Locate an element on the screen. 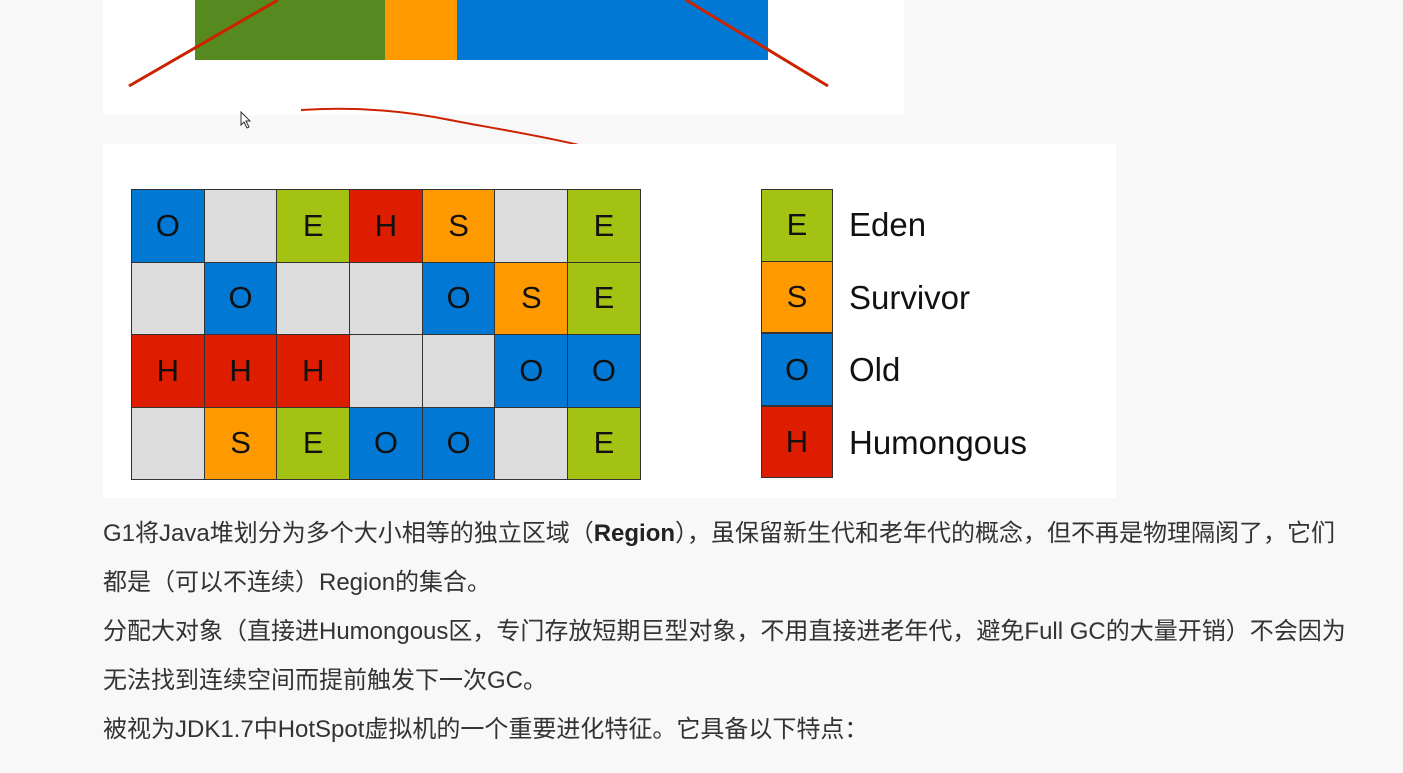  survivor-bar is located at coordinates (421, 30).